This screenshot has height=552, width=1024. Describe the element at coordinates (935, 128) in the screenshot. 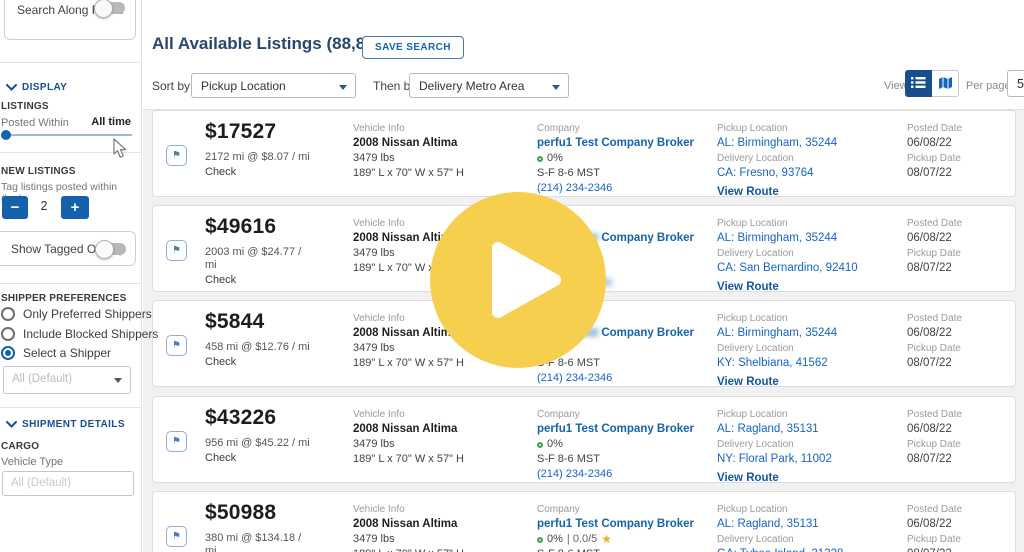

I see `posted-date-label: Posted Date` at that location.